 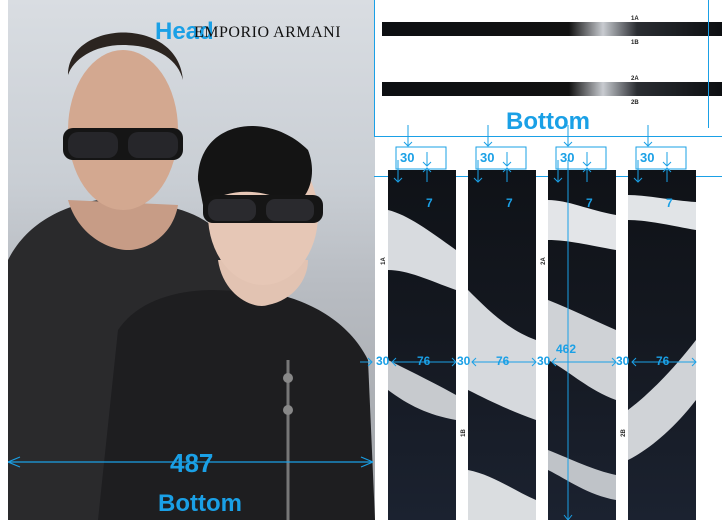 I want to click on width-label-1: 76, so click(x=424, y=361).